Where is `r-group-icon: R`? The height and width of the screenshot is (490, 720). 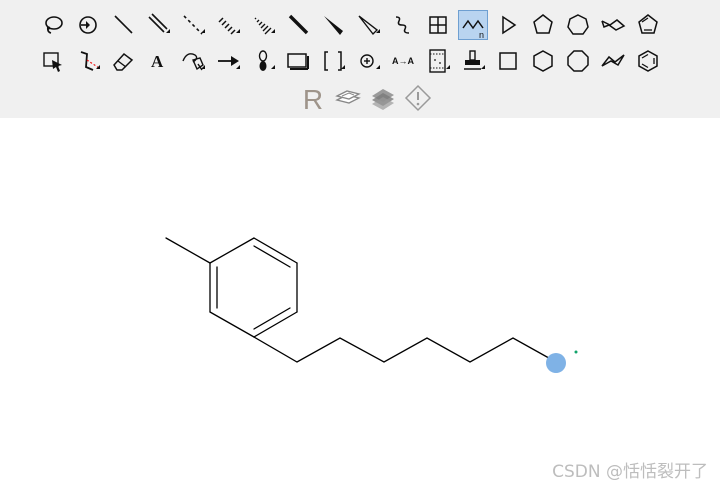
r-group-icon: R is located at coordinates (313, 98).